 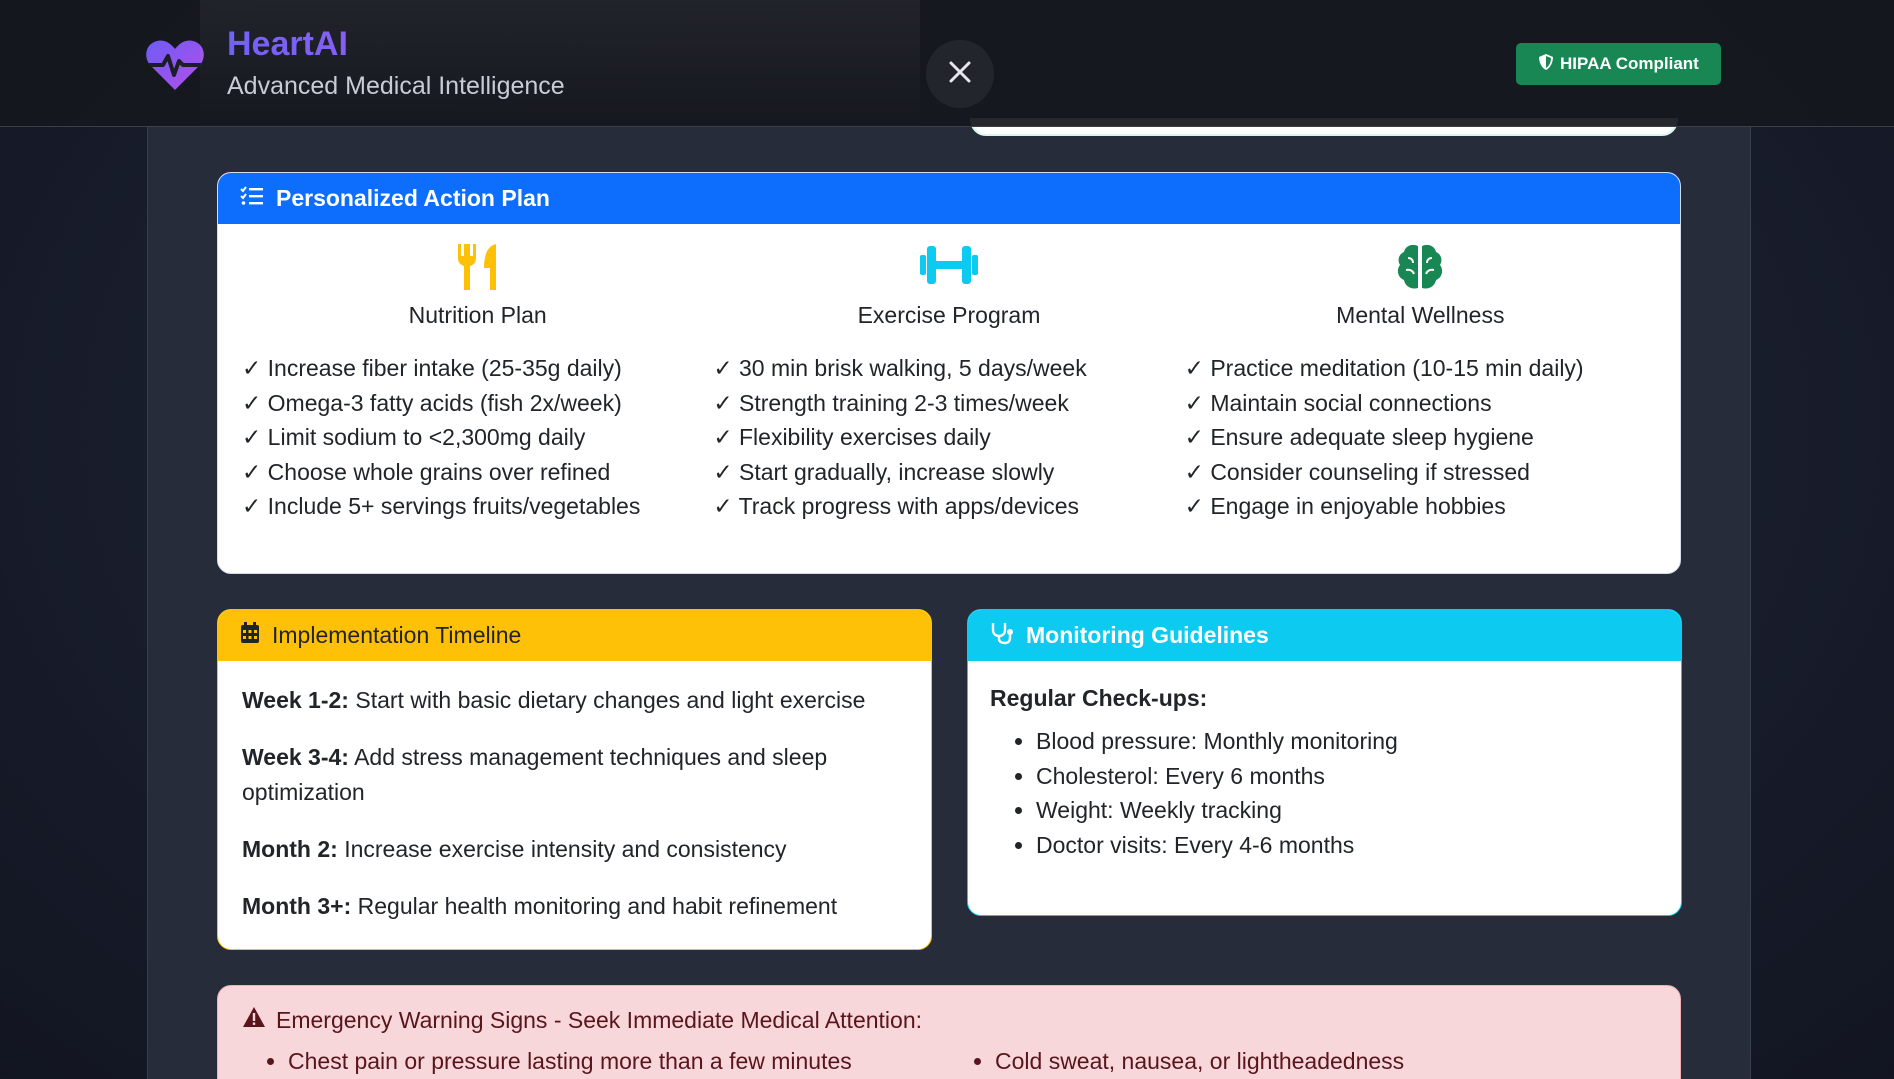 What do you see at coordinates (426, 471) in the screenshot?
I see `list-item: ✓ Choose whole grains over refined` at bounding box center [426, 471].